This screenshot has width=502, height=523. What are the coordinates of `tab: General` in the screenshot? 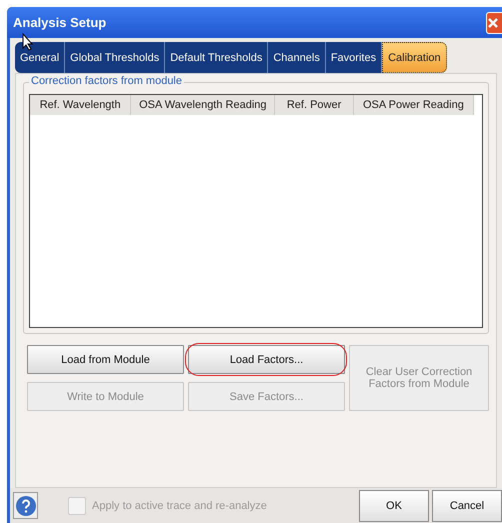 It's located at (40, 57).